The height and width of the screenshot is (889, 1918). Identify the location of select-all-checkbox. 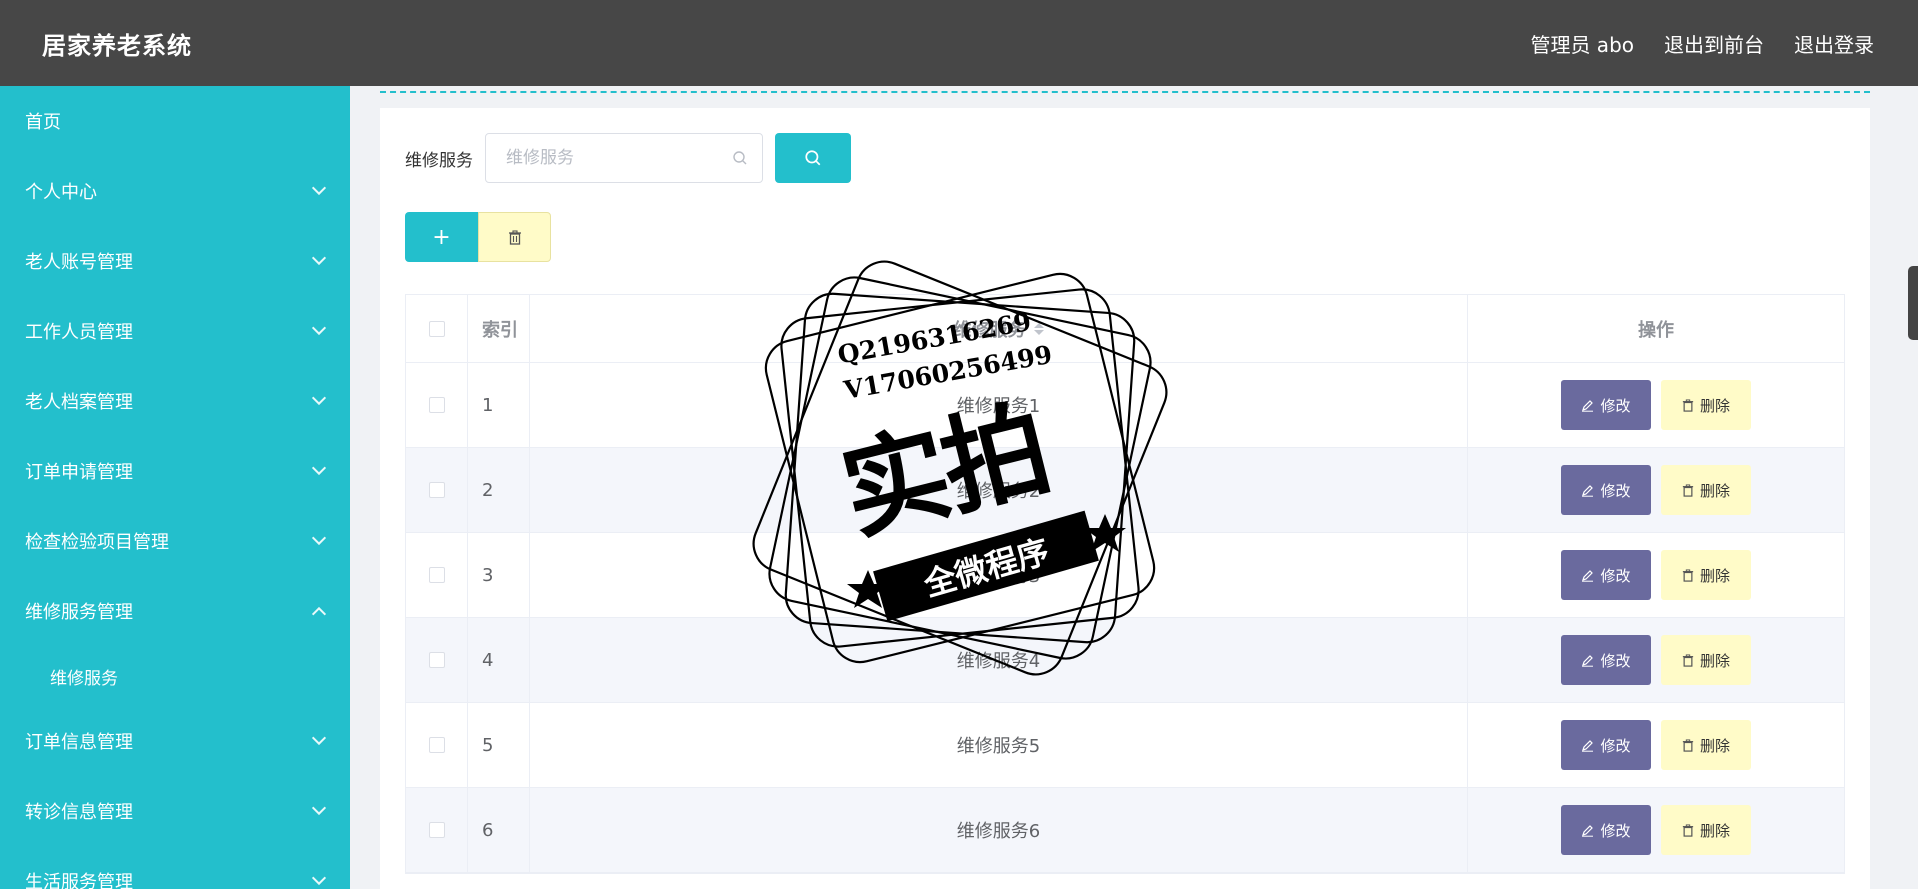
(436, 328).